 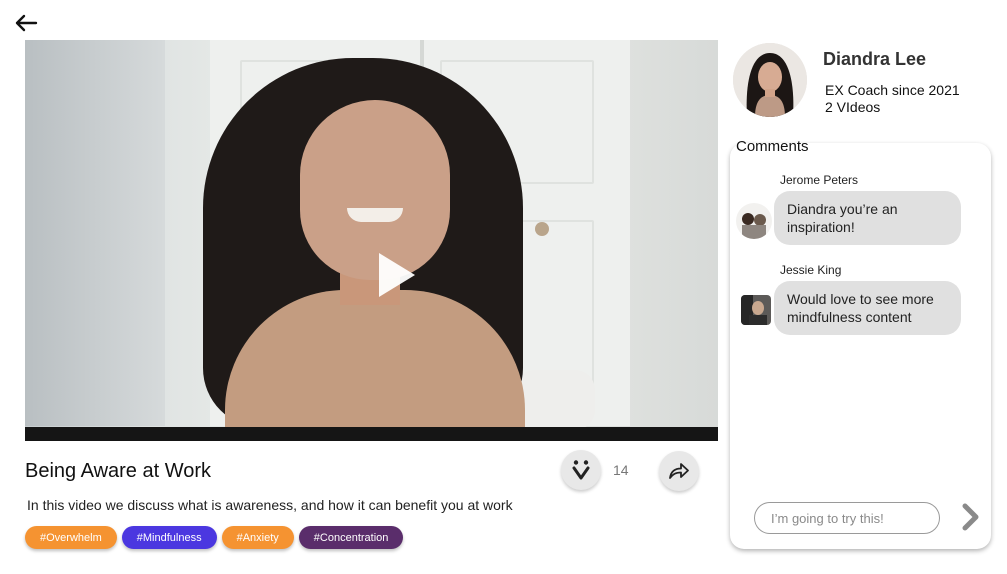 What do you see at coordinates (169, 537) in the screenshot?
I see `tag-mindfulness: #Mindfulness` at bounding box center [169, 537].